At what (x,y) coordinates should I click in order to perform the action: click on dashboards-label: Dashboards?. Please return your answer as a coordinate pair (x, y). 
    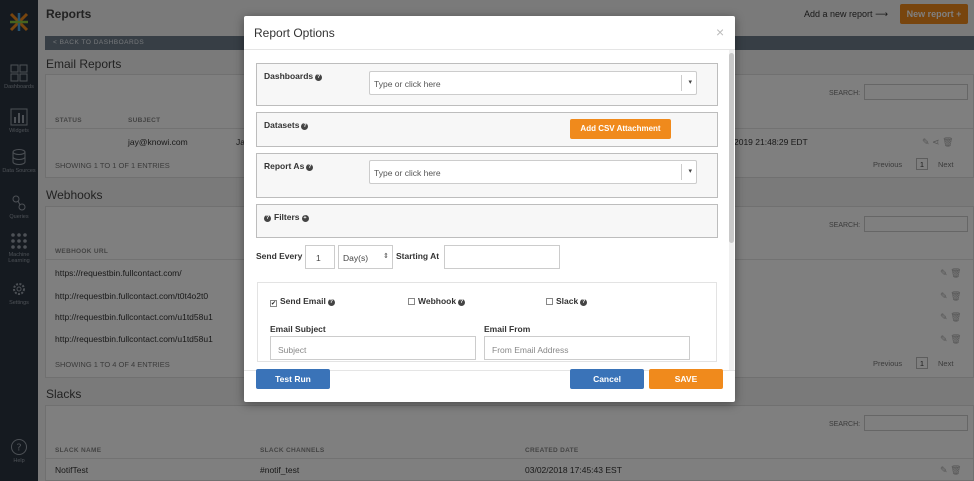
    Looking at the image, I should click on (293, 76).